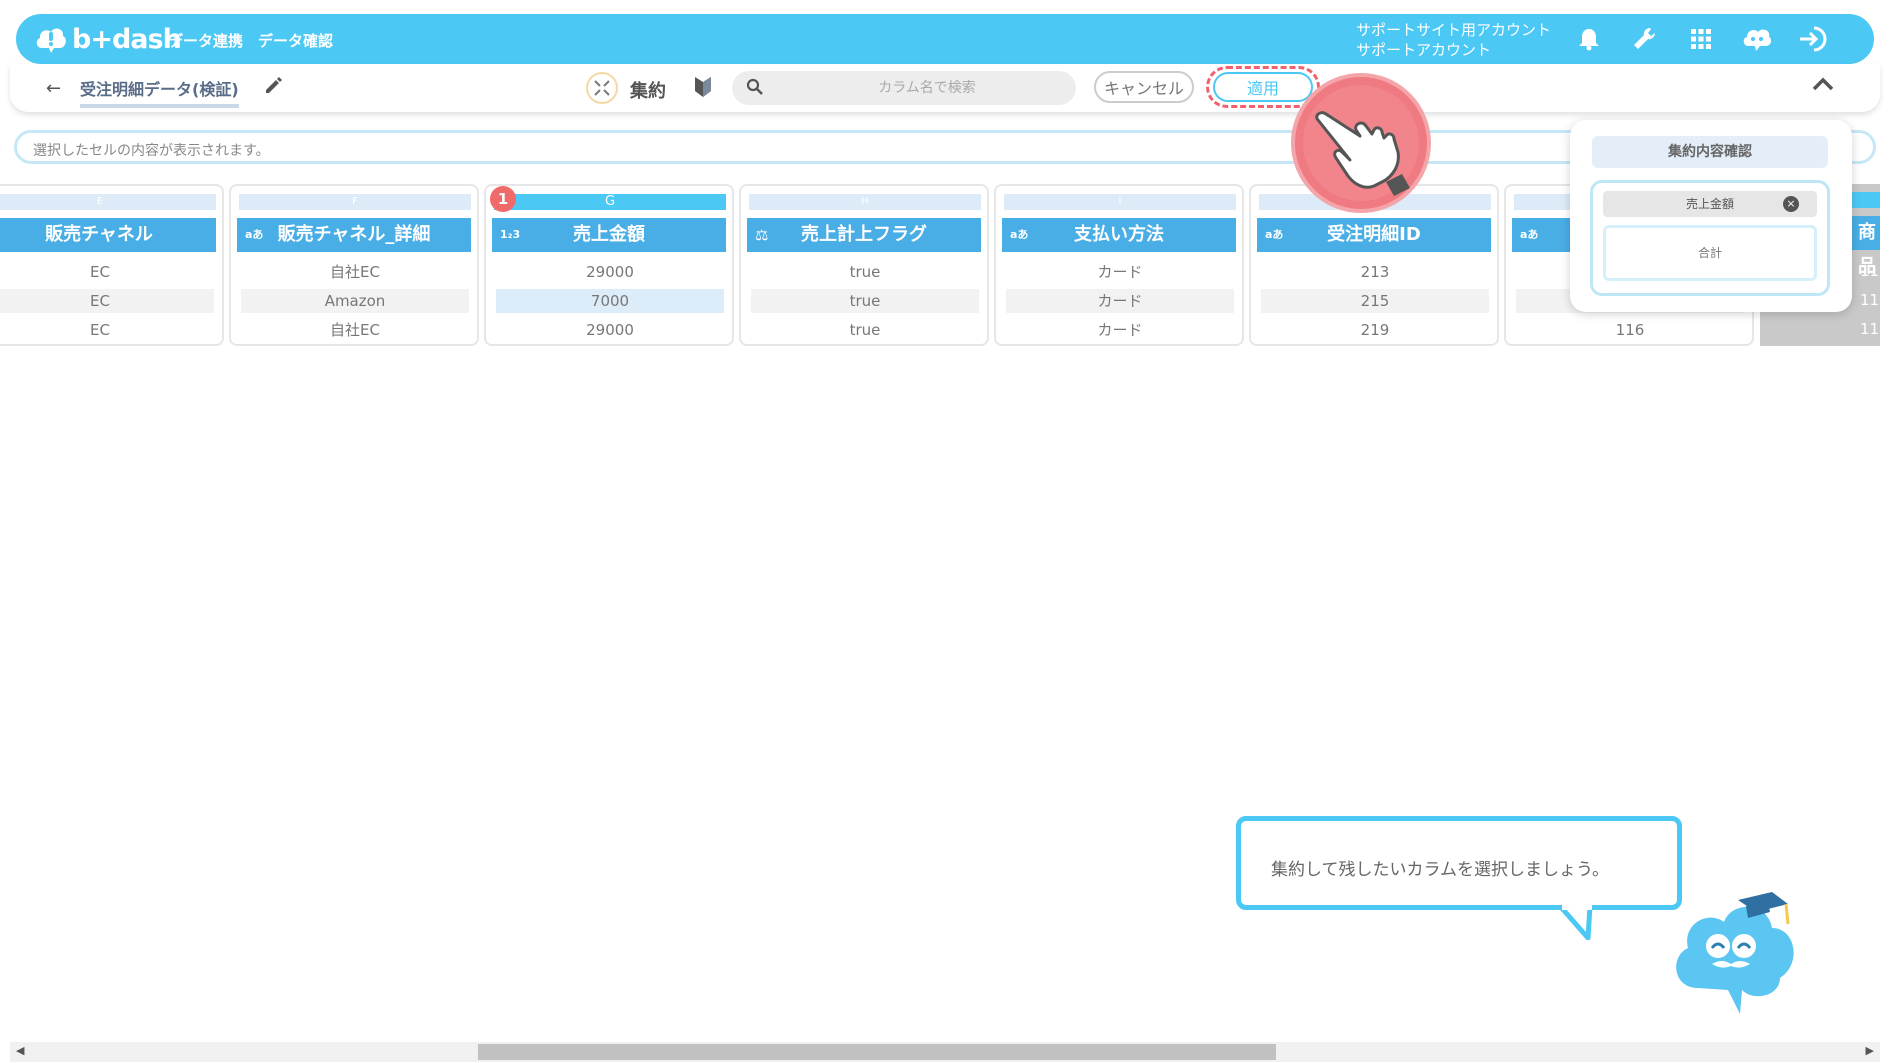 The height and width of the screenshot is (1063, 1890). What do you see at coordinates (159, 92) in the screenshot?
I see `page-title: 受注明細データ(検証)` at bounding box center [159, 92].